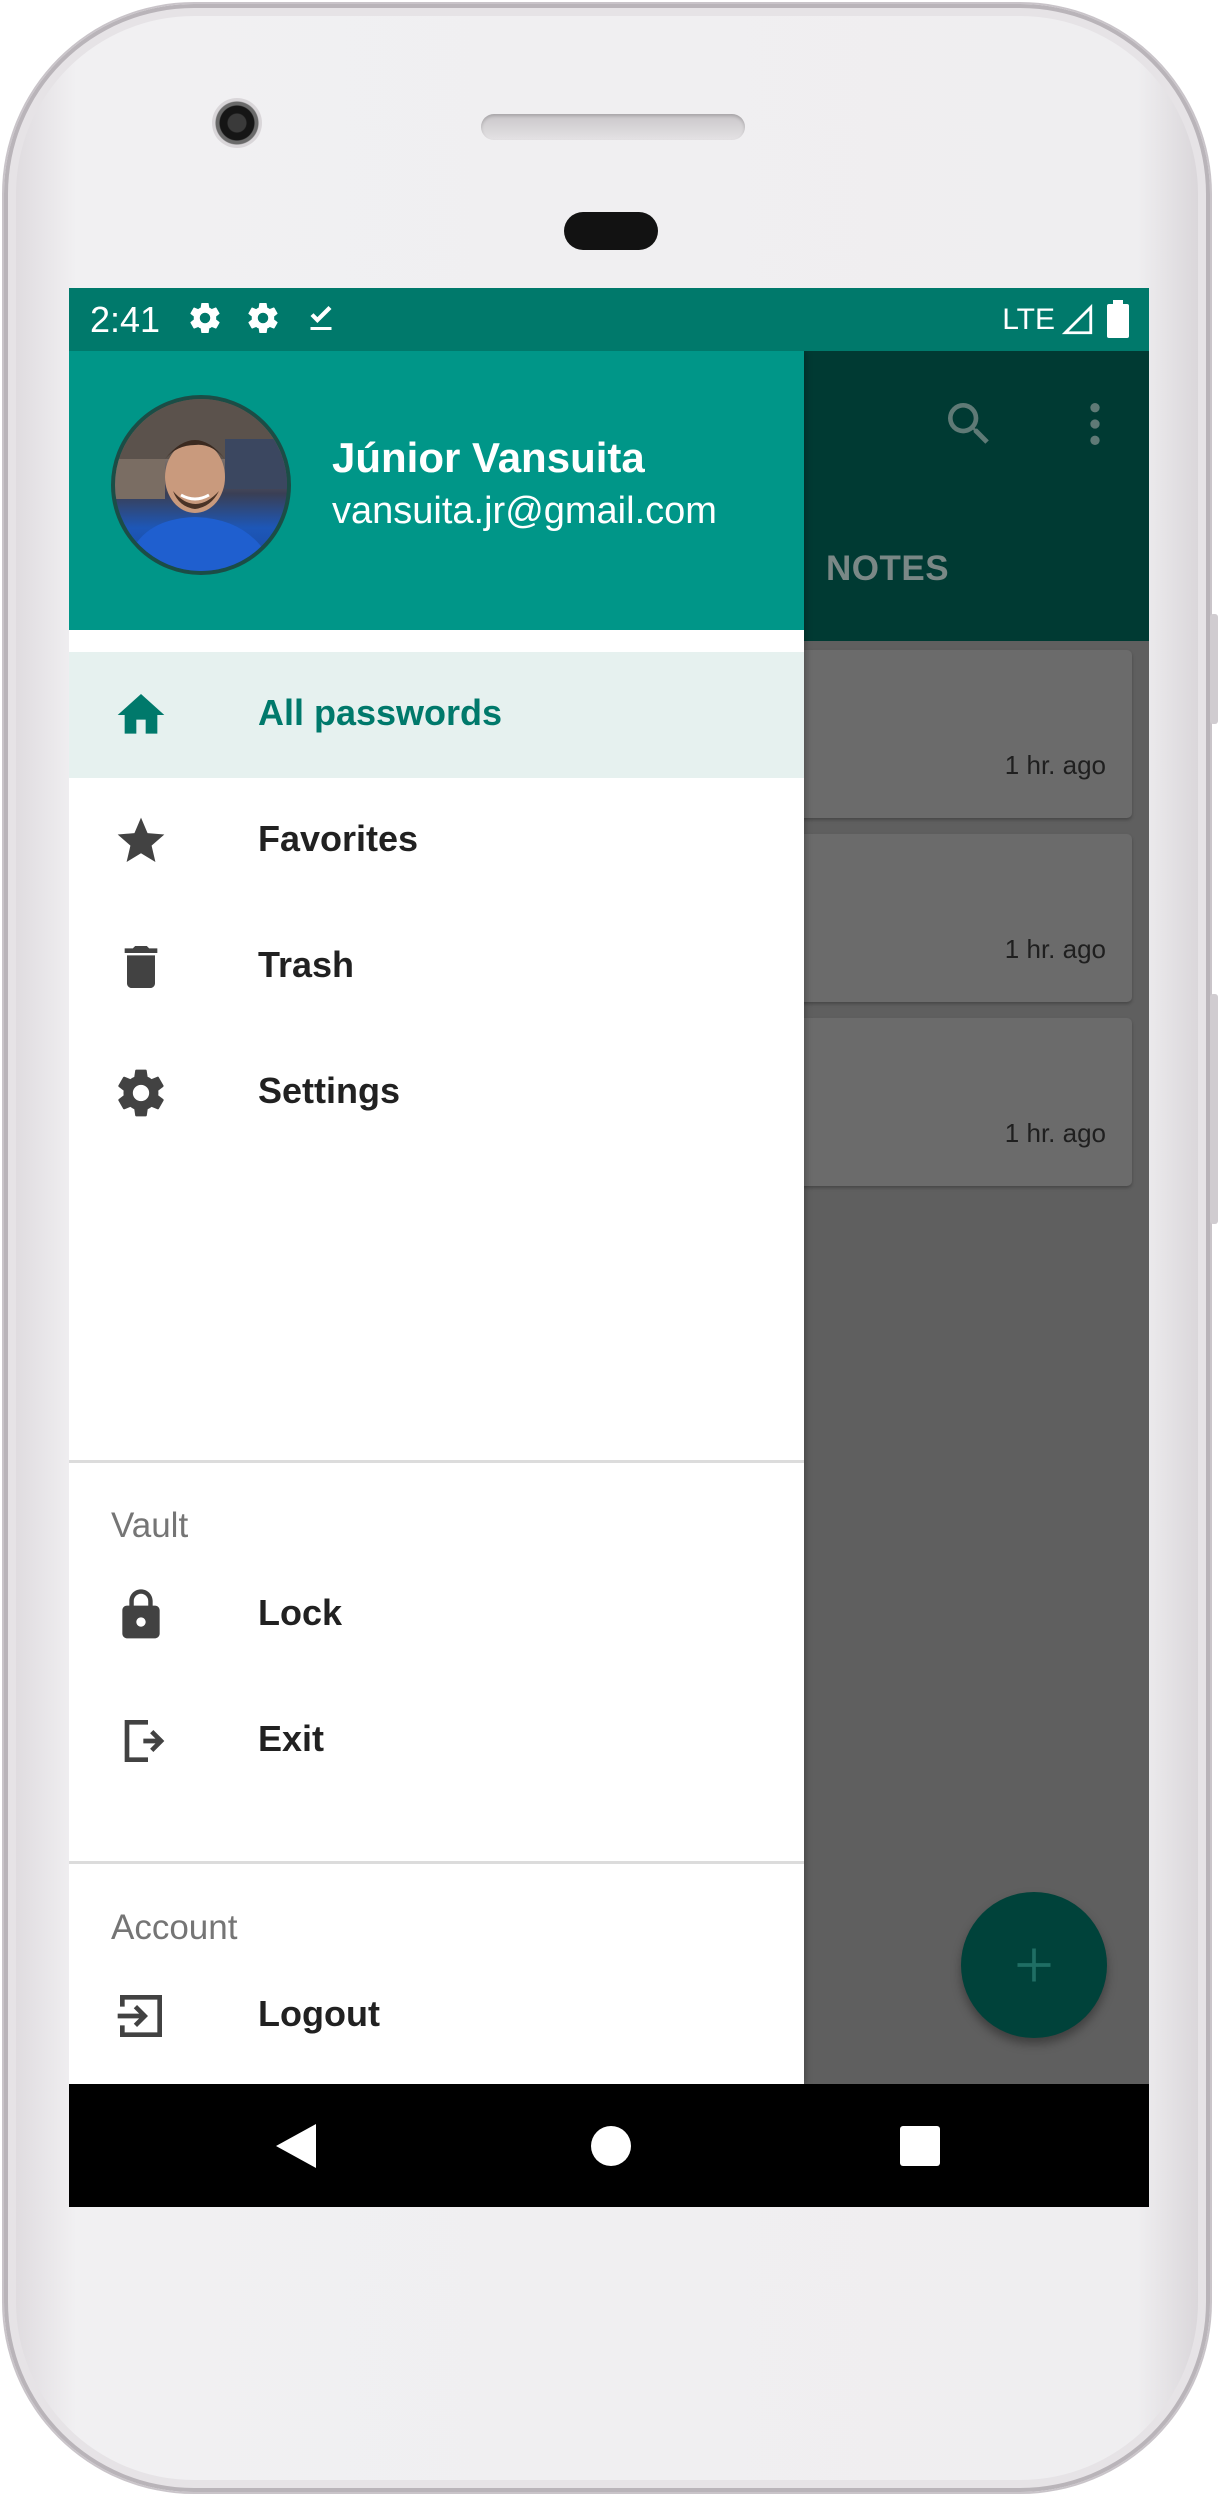 The width and height of the screenshot is (1222, 2498). Describe the element at coordinates (436, 1741) in the screenshot. I see `drawer-item-exit: Exit` at that location.